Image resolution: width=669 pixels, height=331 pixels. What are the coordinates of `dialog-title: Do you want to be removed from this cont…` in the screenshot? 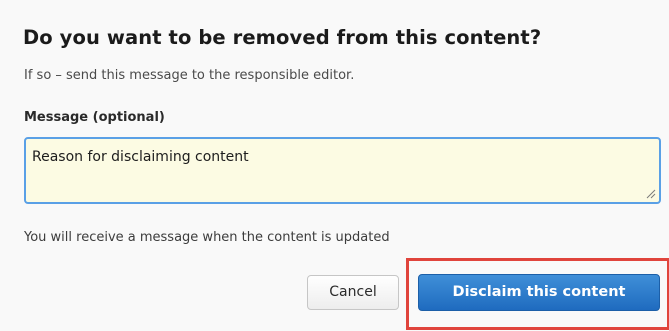 It's located at (282, 37).